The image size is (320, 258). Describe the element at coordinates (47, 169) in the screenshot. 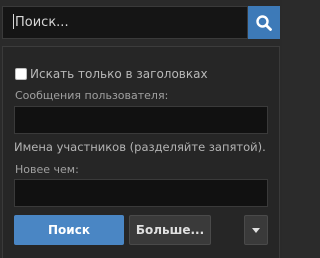

I see `newer-than-label: Новее чем:` at that location.